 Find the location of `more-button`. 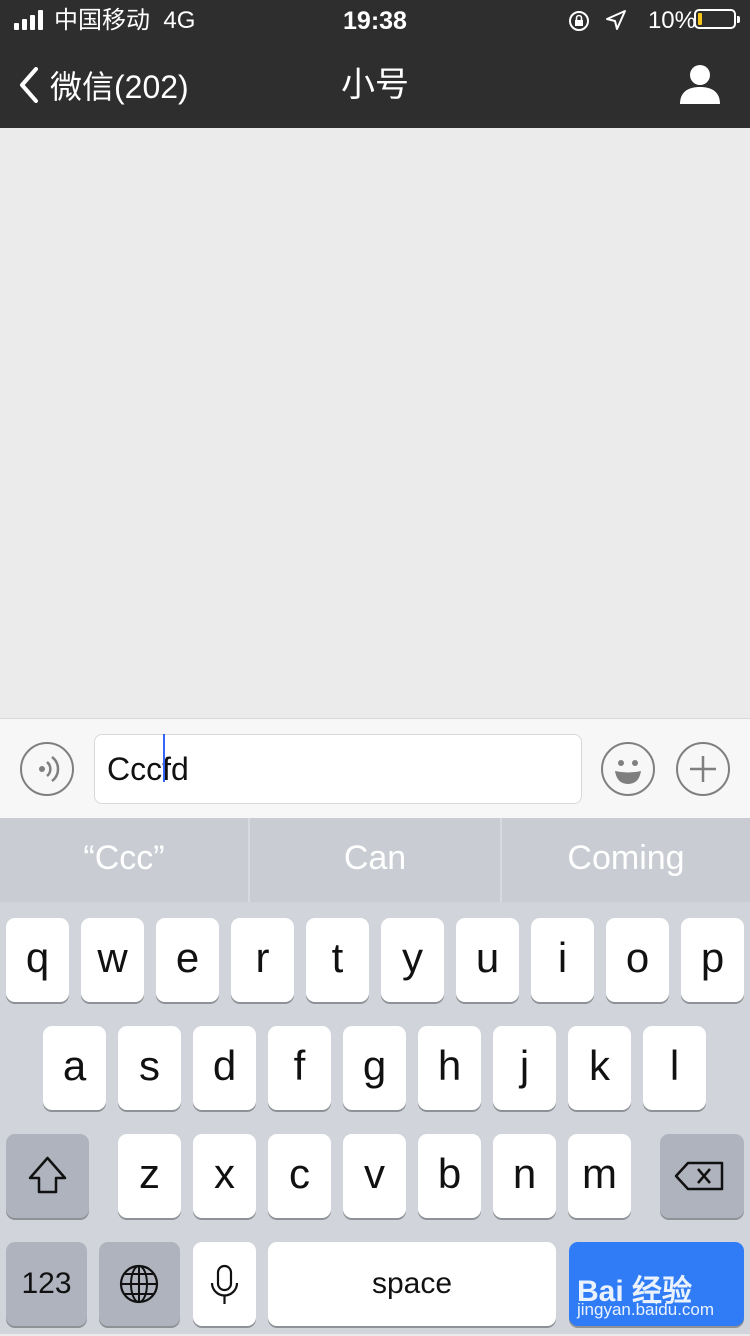

more-button is located at coordinates (703, 769).